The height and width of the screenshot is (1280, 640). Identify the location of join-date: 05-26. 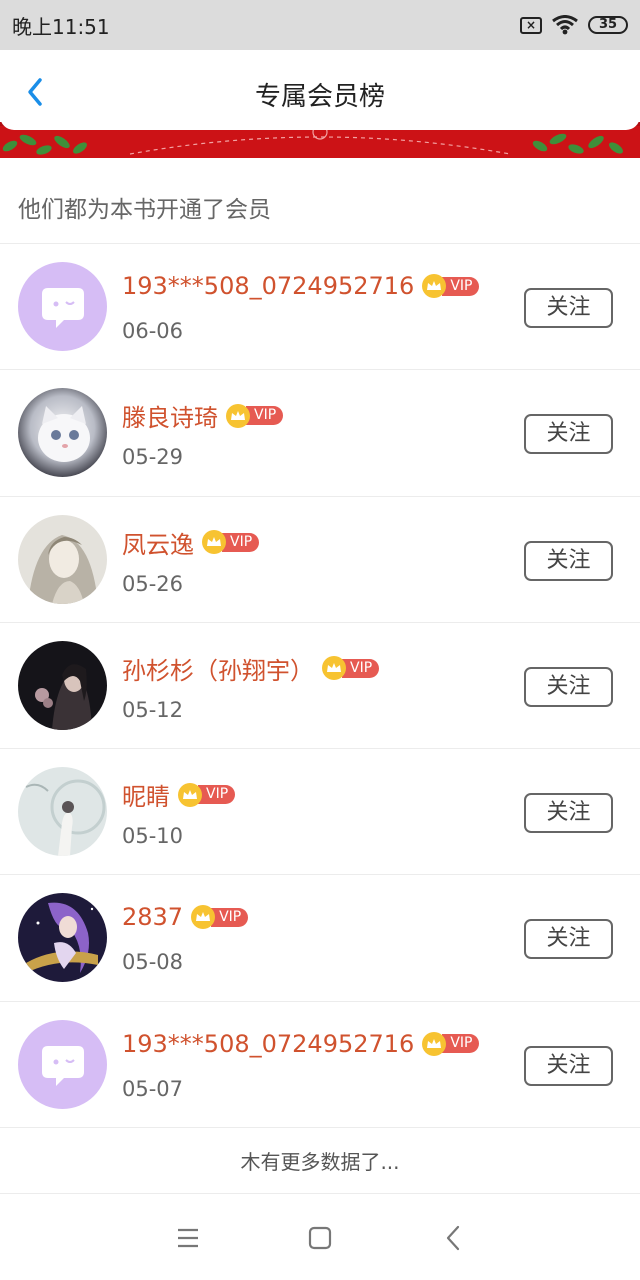
(153, 583).